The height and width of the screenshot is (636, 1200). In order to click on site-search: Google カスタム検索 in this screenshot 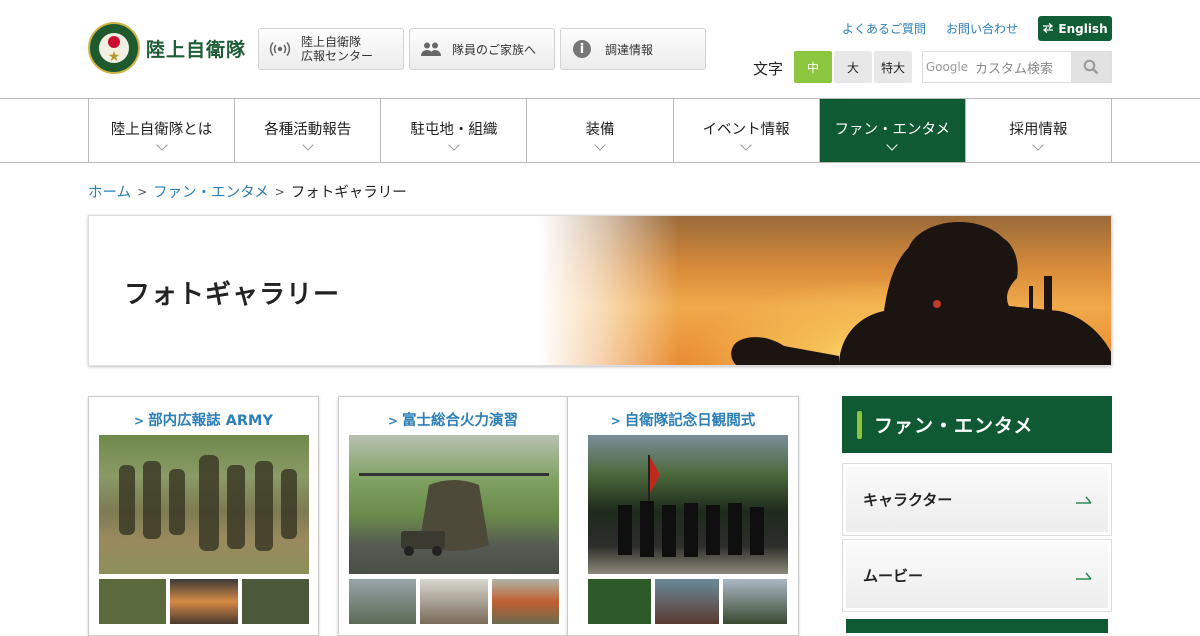, I will do `click(1017, 67)`.